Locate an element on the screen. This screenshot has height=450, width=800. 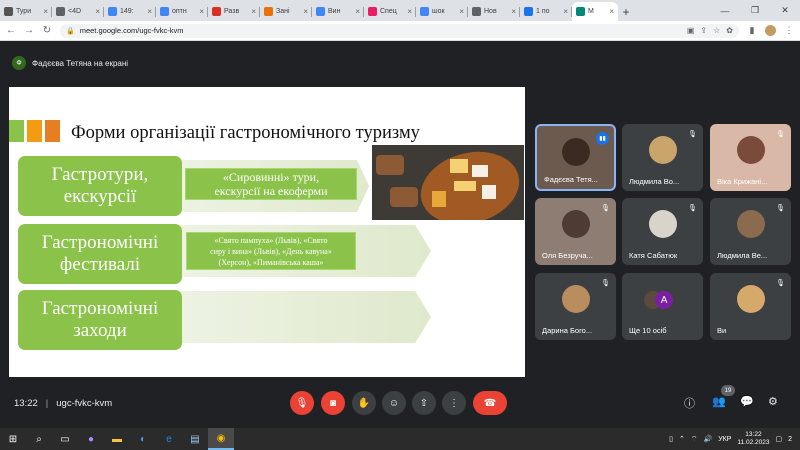
participant-tile: A Ще 10 осіб is located at coordinates (662, 306).